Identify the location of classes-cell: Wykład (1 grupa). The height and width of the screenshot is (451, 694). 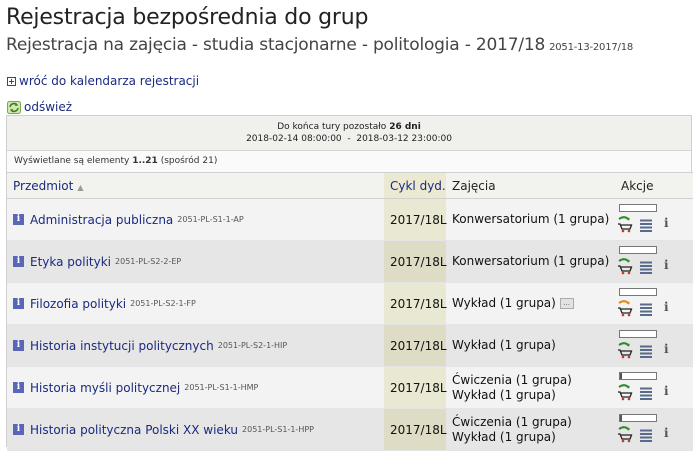
(530, 345).